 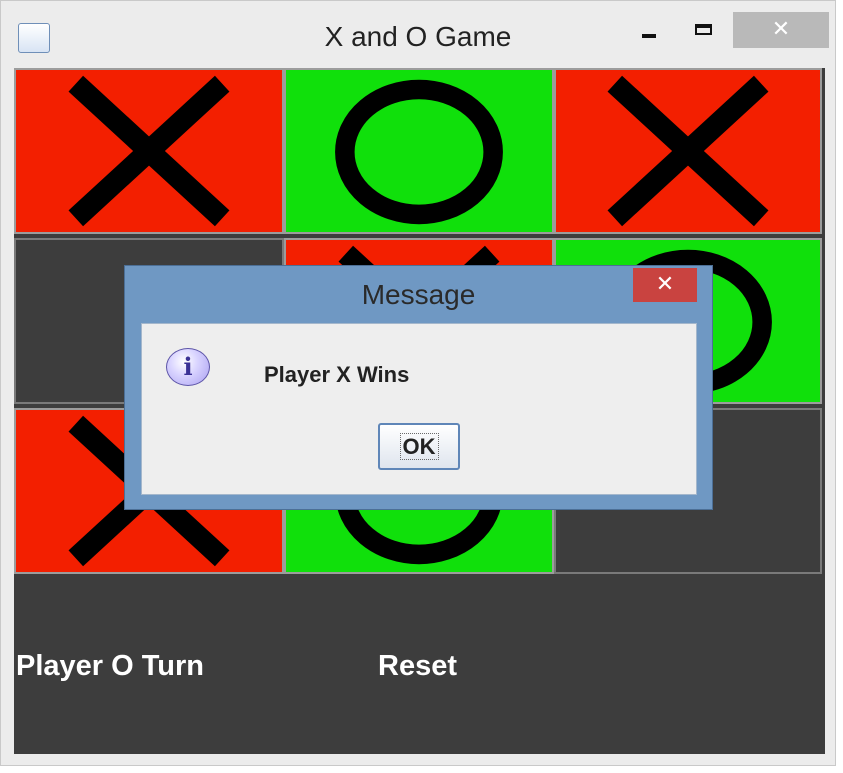 I want to click on close-button: ✕, so click(x=781, y=30).